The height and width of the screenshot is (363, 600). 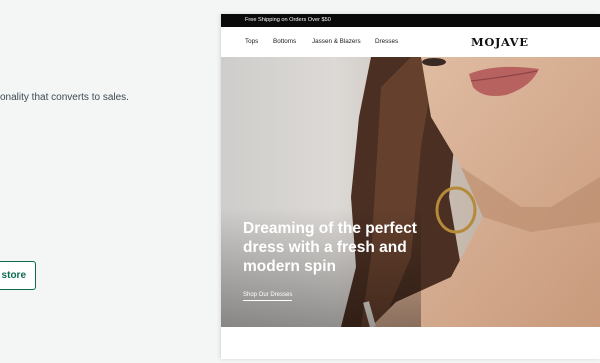 What do you see at coordinates (386, 41) in the screenshot?
I see `nav-link-dresses: Dresses` at bounding box center [386, 41].